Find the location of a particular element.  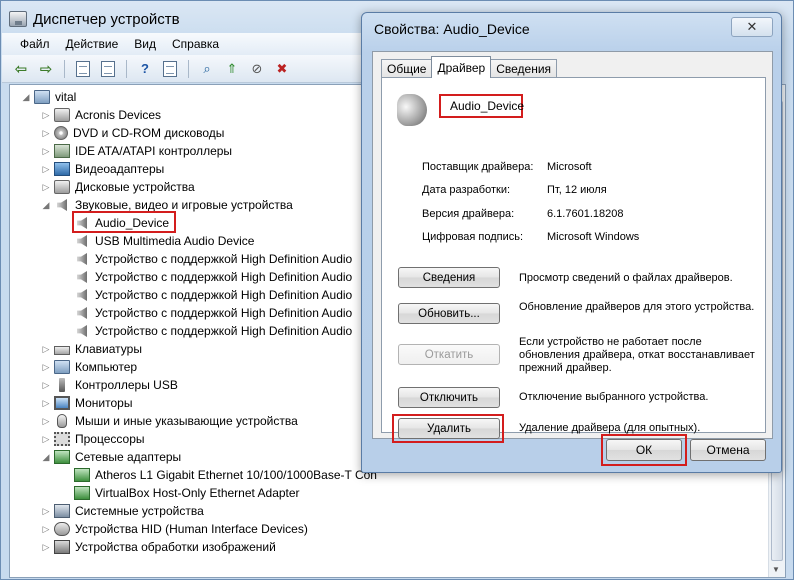

tree-device-network-1: VirtualBox Host-Only Ethernet Adapter is located at coordinates (180, 493).